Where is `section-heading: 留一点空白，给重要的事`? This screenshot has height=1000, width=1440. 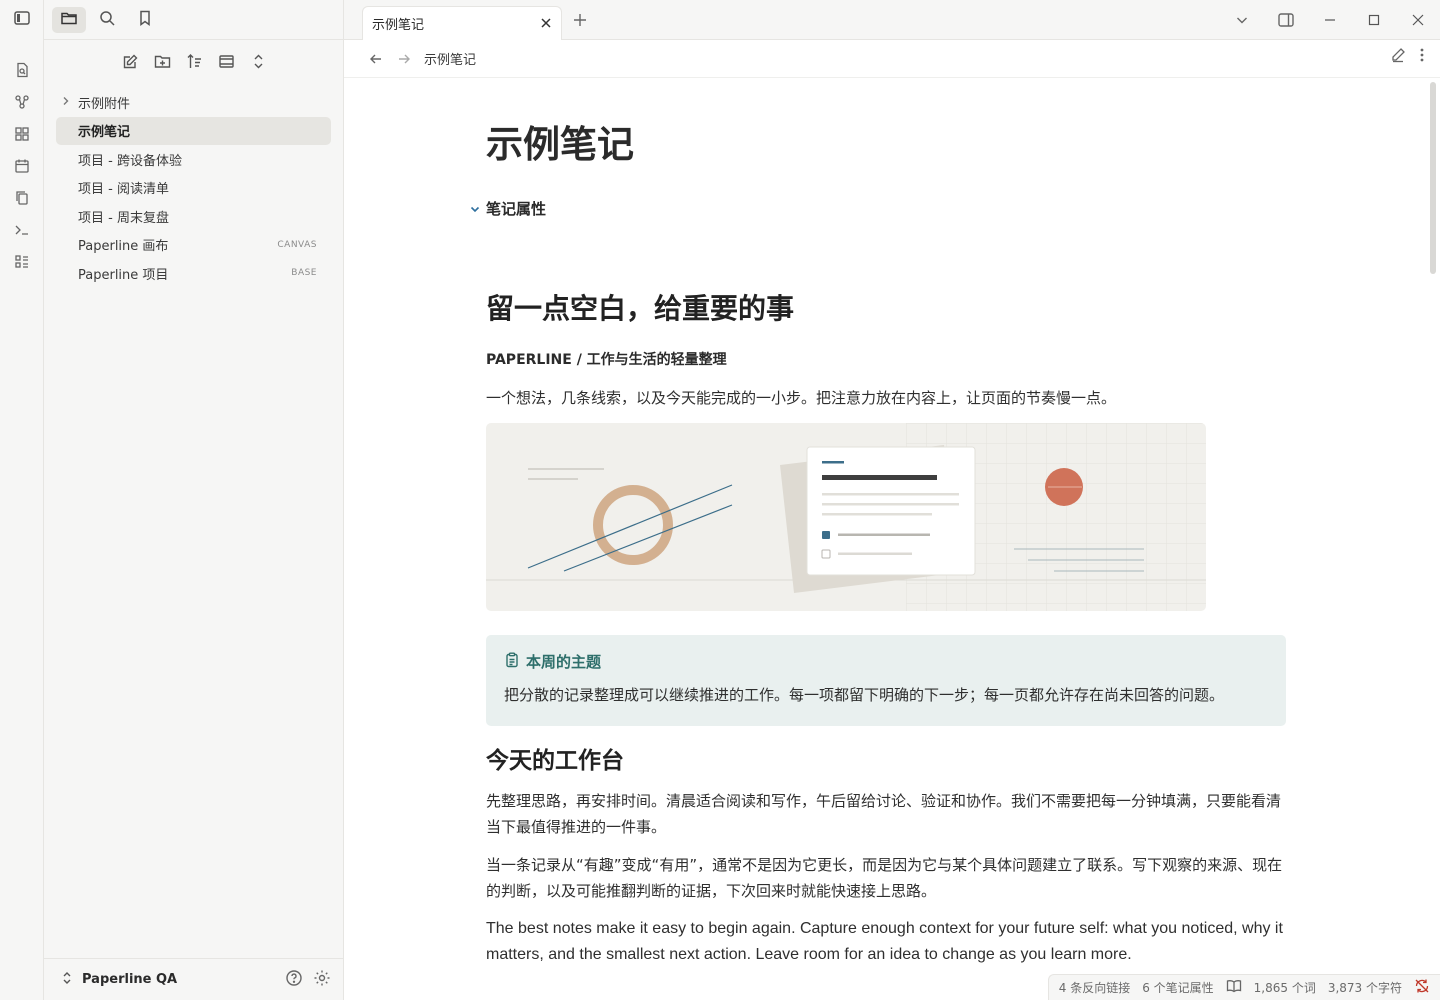 section-heading: 留一点空白，给重要的事 is located at coordinates (640, 308).